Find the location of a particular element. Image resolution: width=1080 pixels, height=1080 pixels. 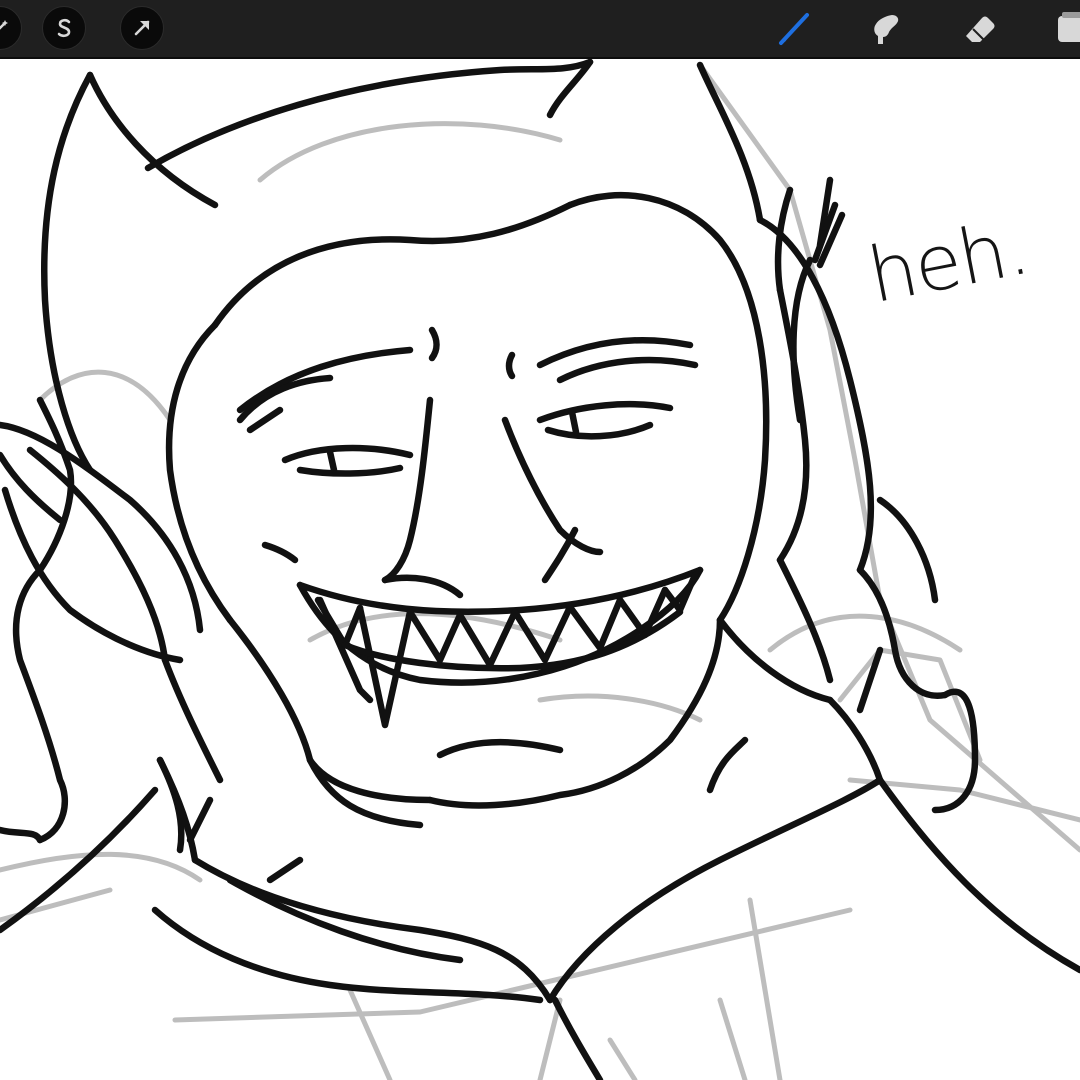

brush-button is located at coordinates (794, 28).